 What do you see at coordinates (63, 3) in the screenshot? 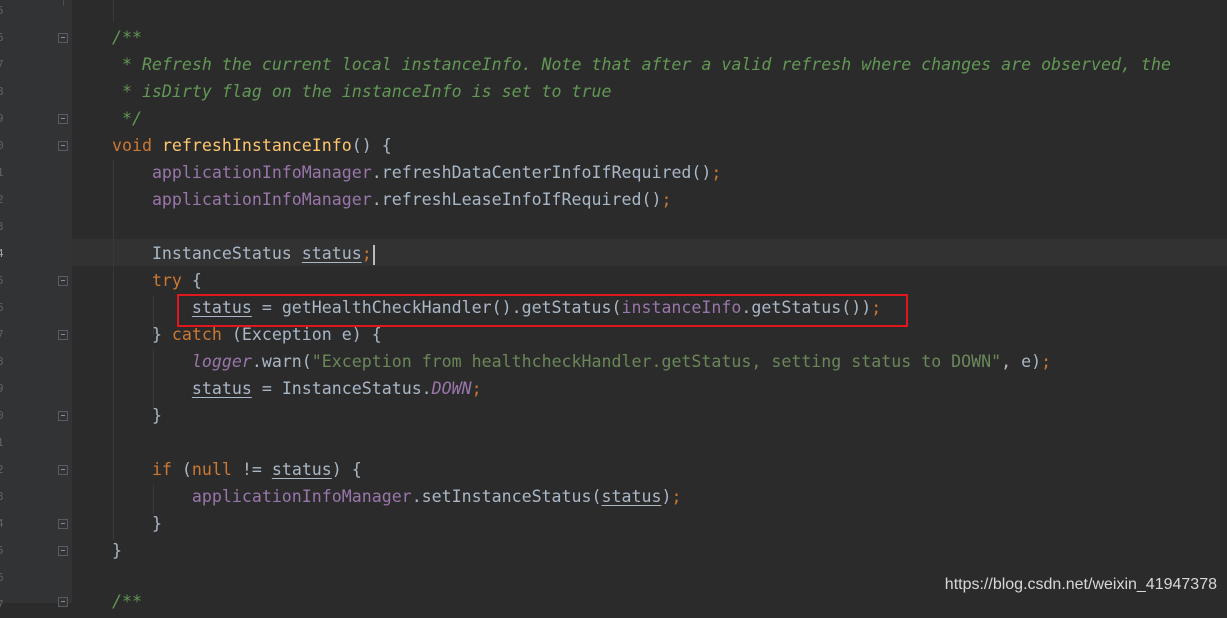
I see `fold-guide` at bounding box center [63, 3].